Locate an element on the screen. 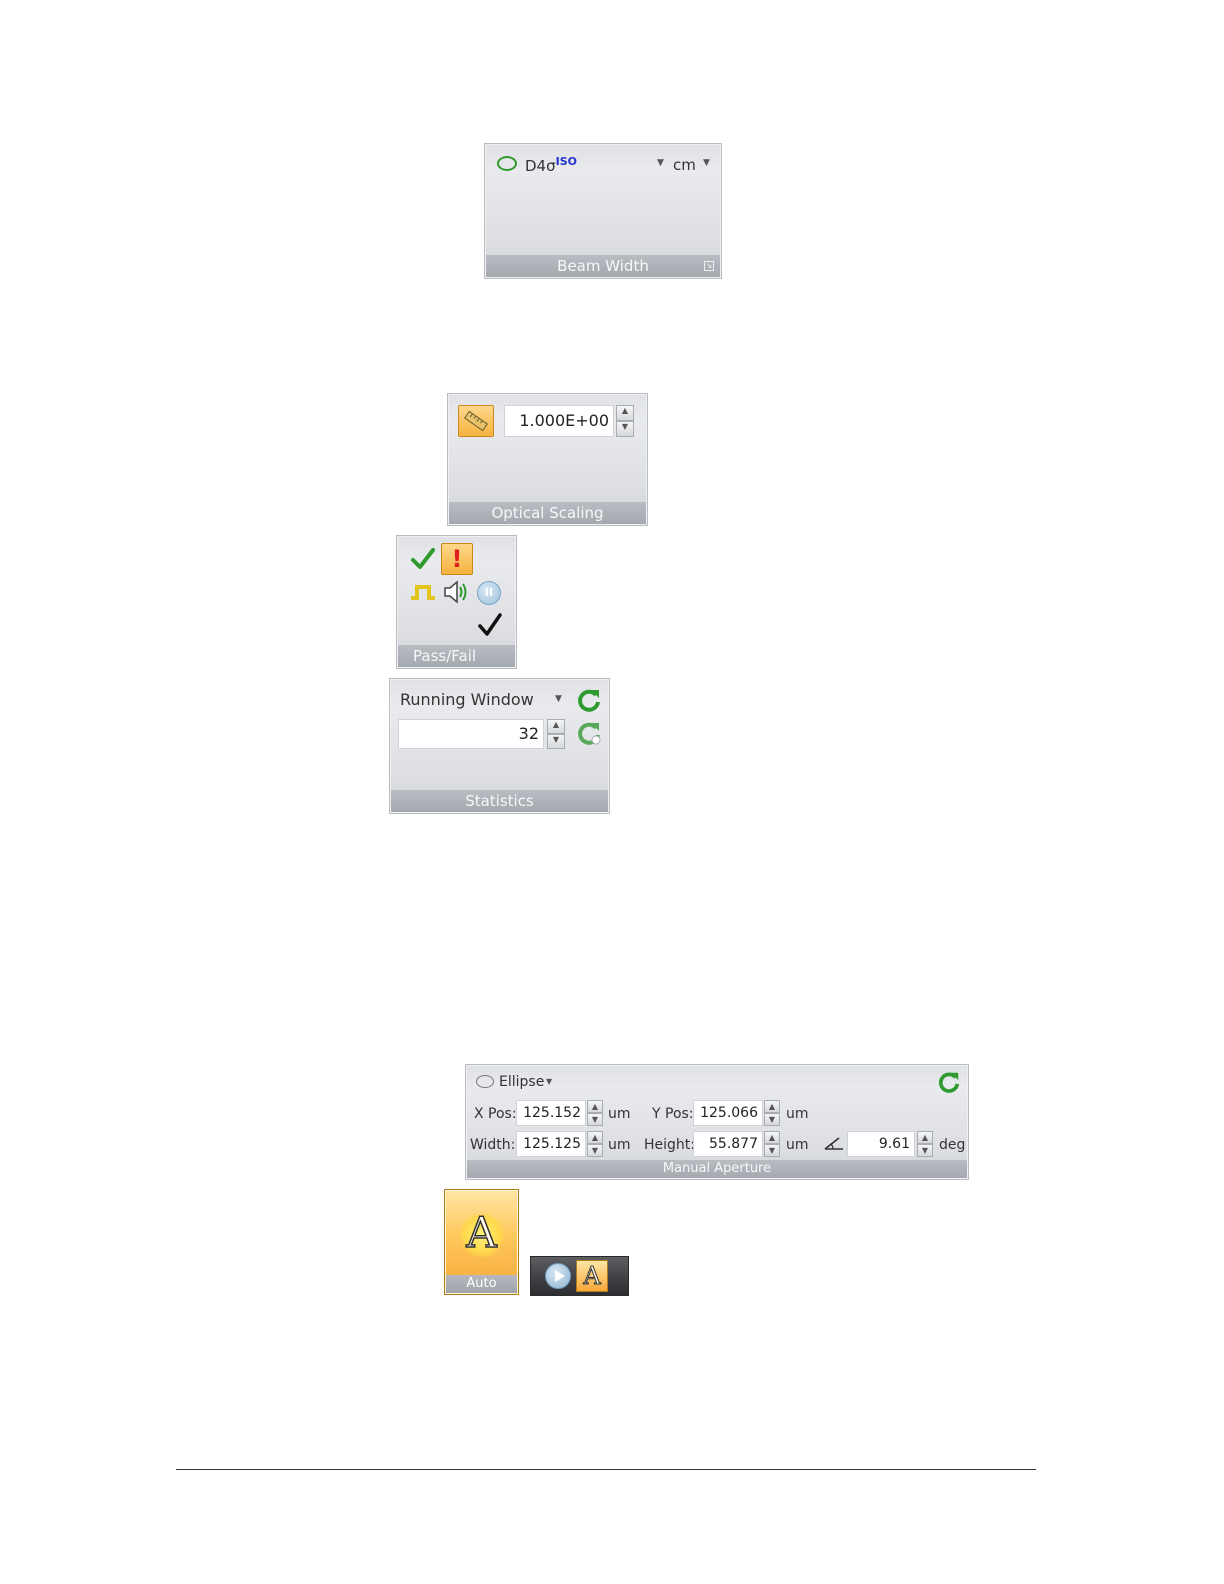  page-footer-rule is located at coordinates (606, 1469).